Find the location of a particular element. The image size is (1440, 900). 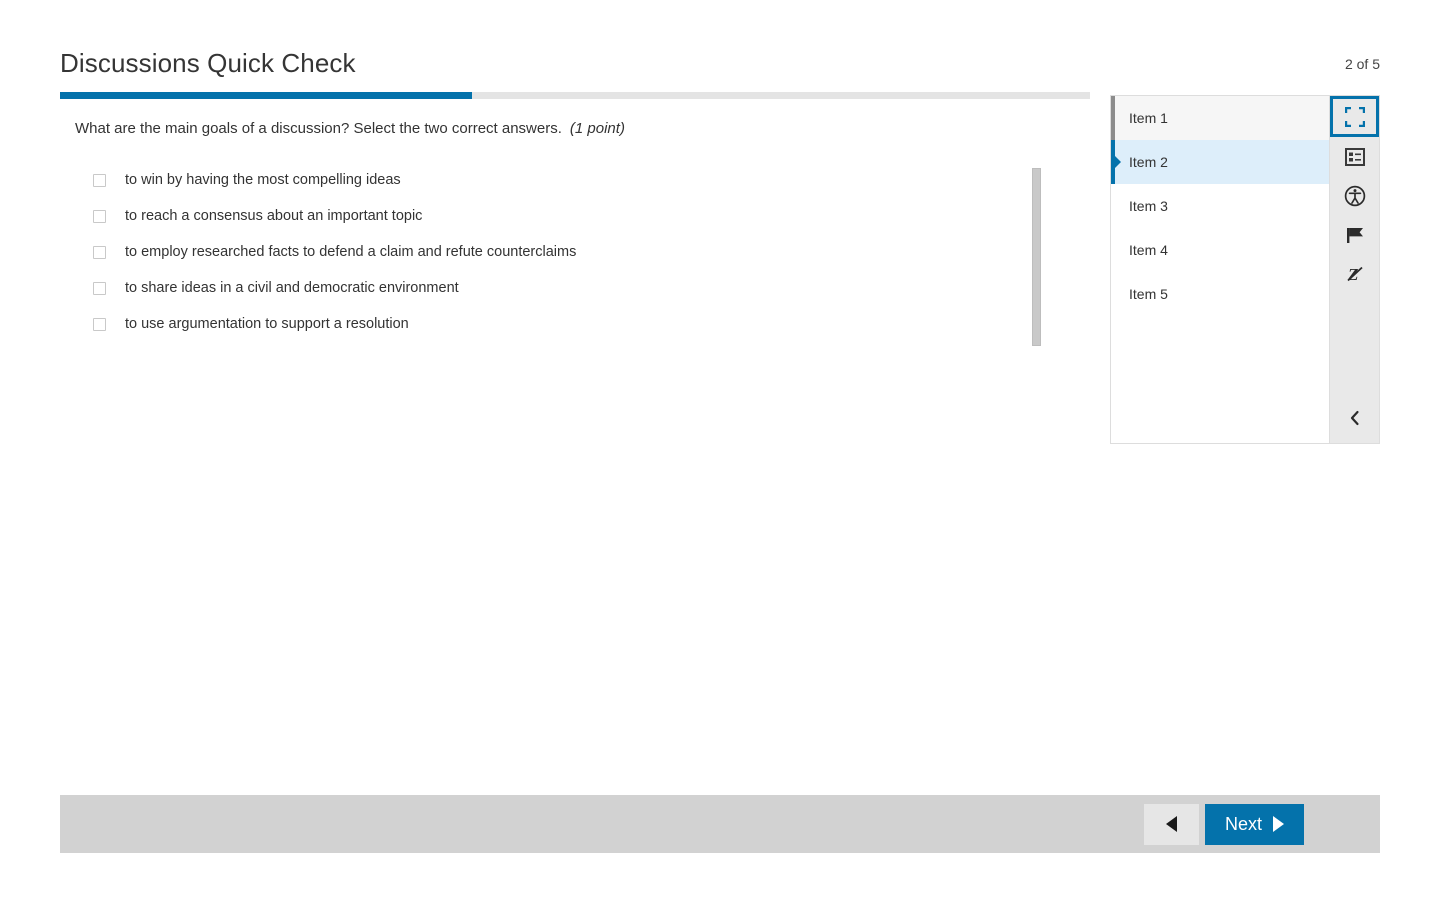

svg-text: Z is located at coordinates (1352, 274).